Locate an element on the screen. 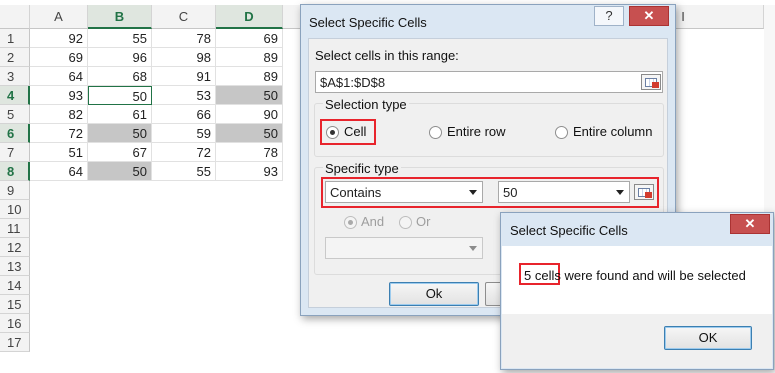  cell-option-label: Cell is located at coordinates (355, 131).